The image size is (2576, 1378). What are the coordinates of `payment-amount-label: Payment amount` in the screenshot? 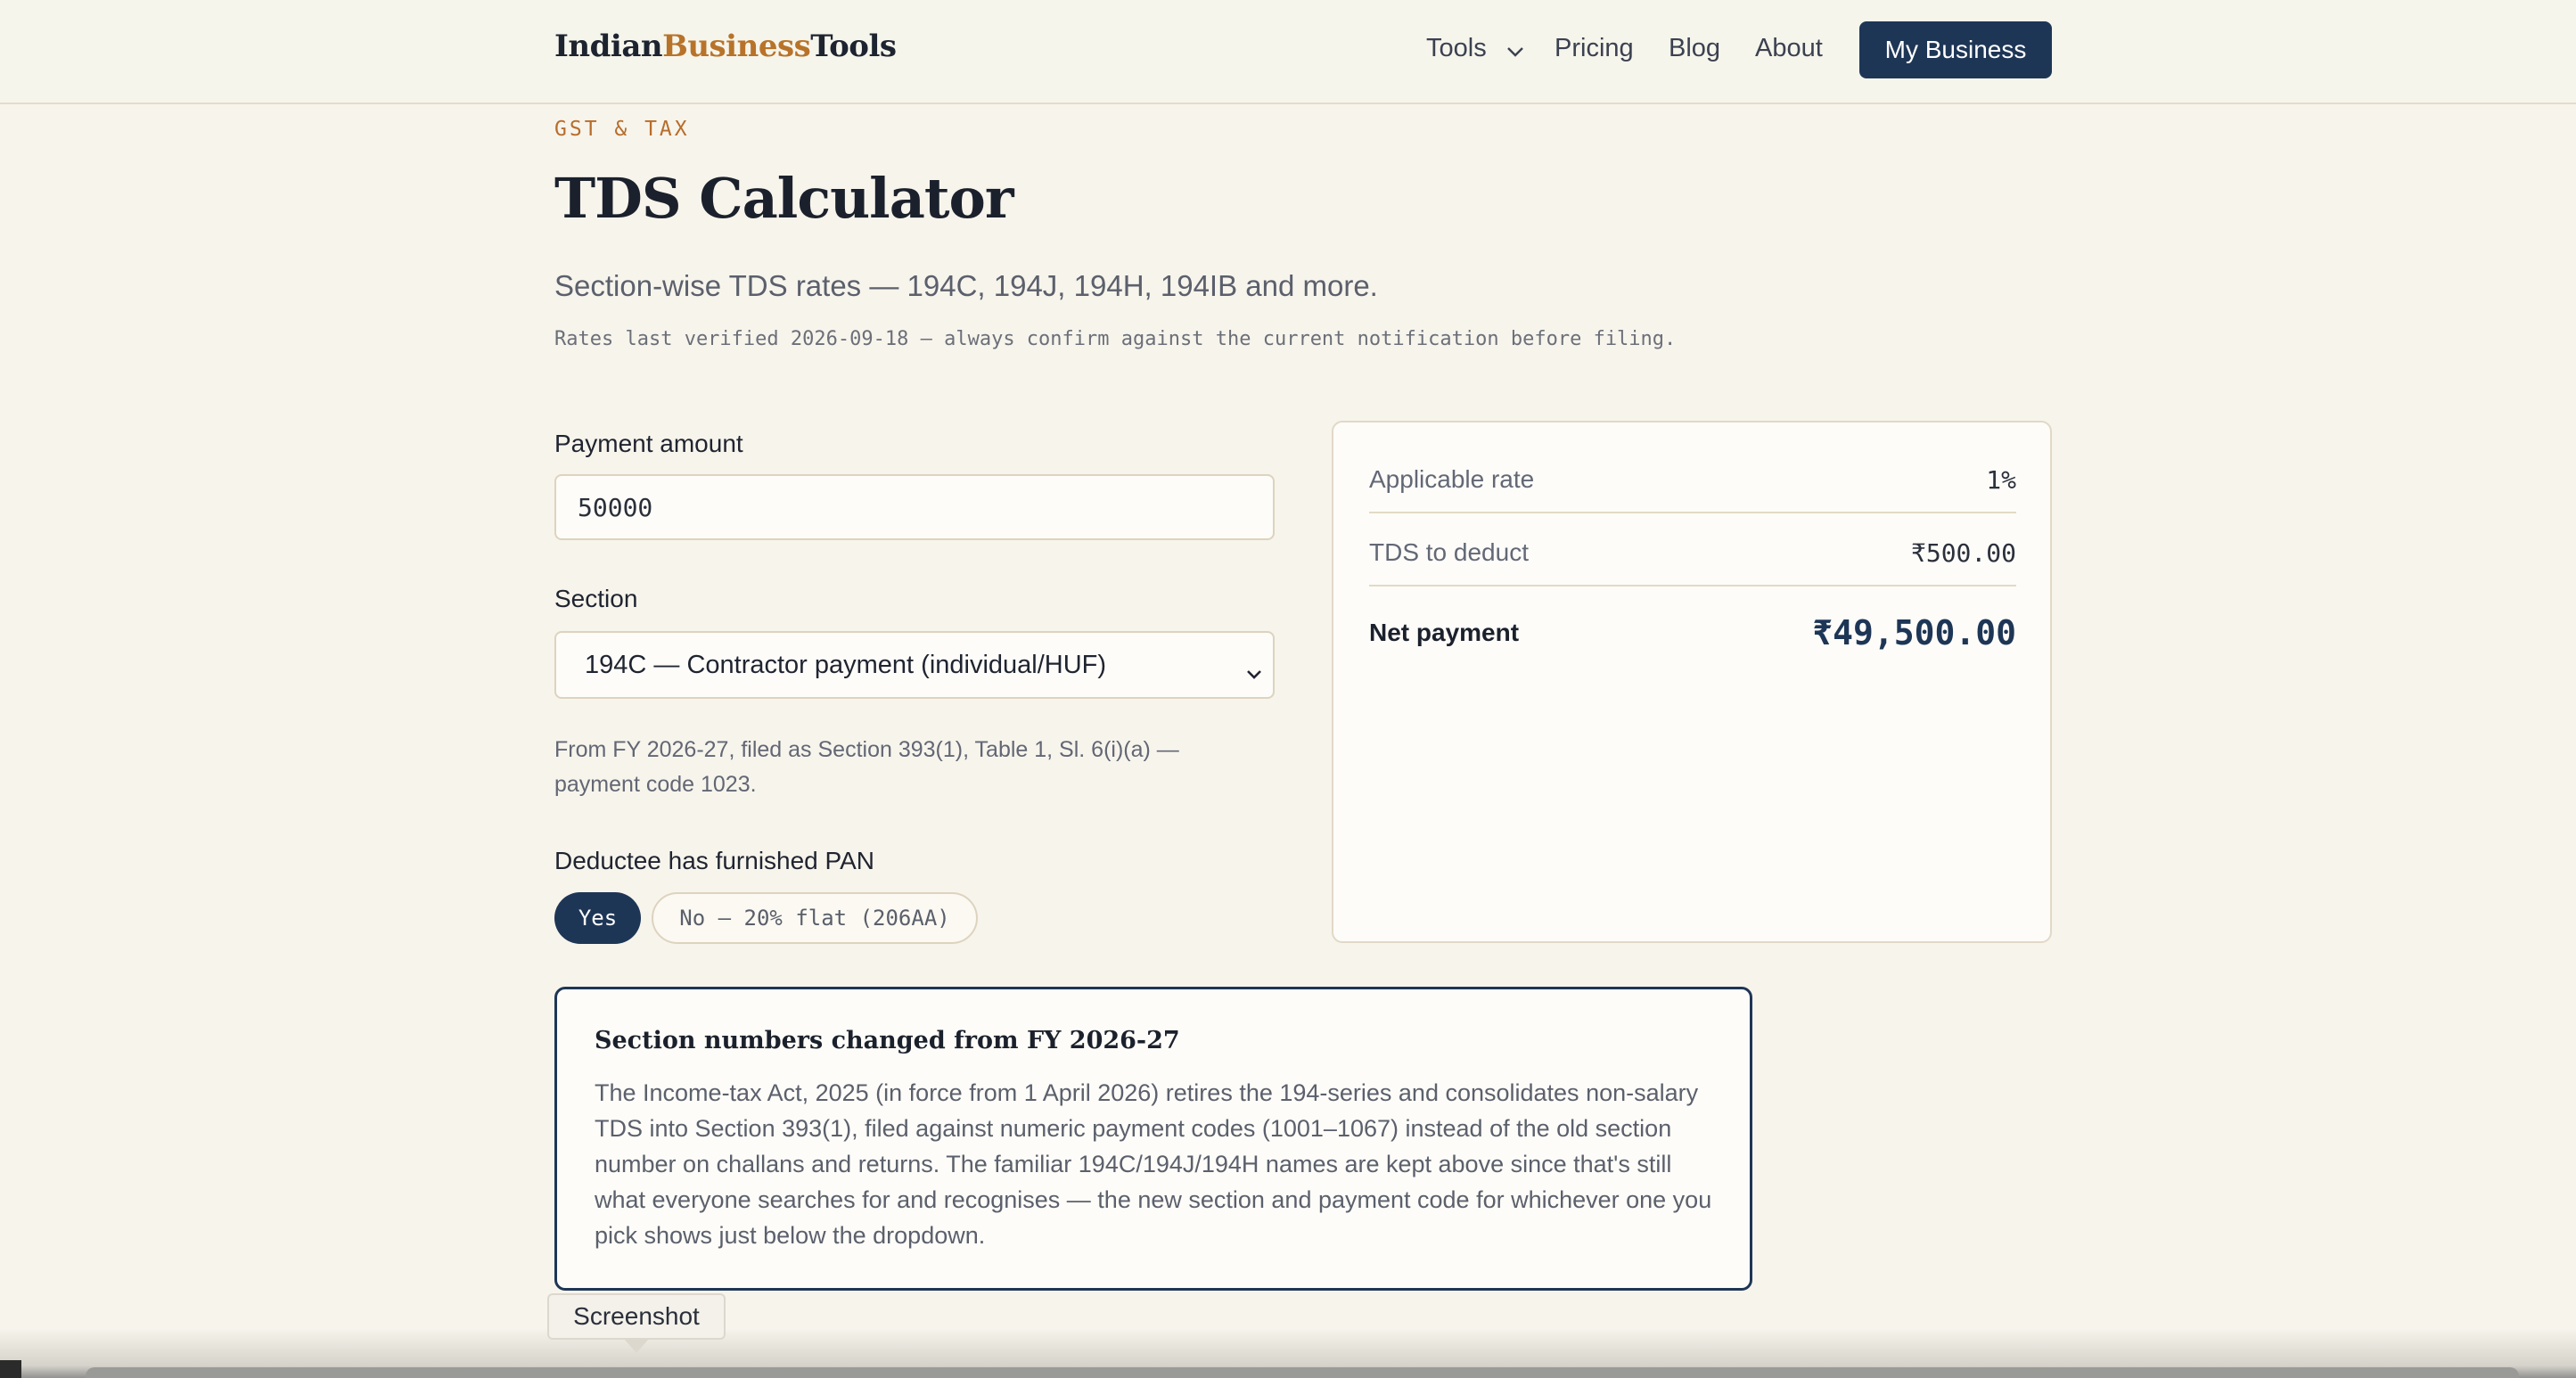 It's located at (648, 443).